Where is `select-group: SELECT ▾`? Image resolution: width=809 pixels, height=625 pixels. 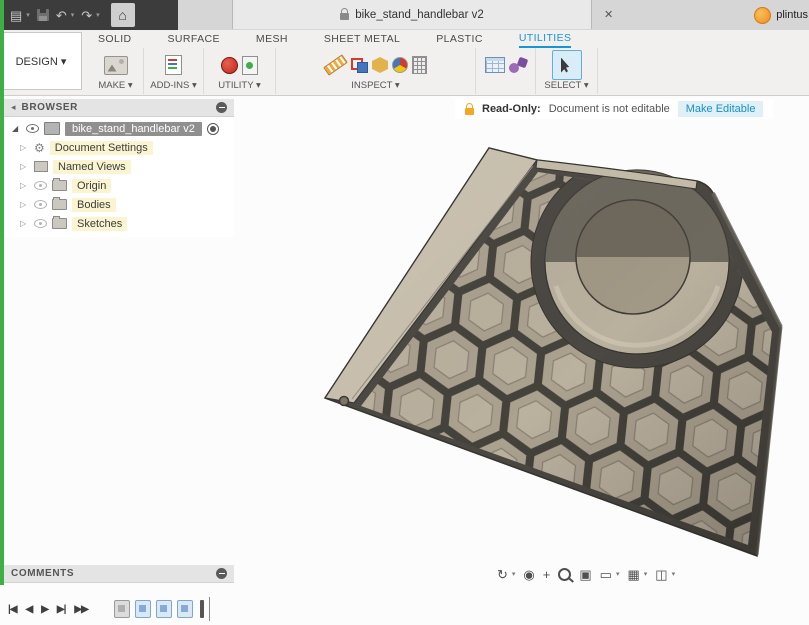
select-group: SELECT ▾ is located at coordinates (567, 71).